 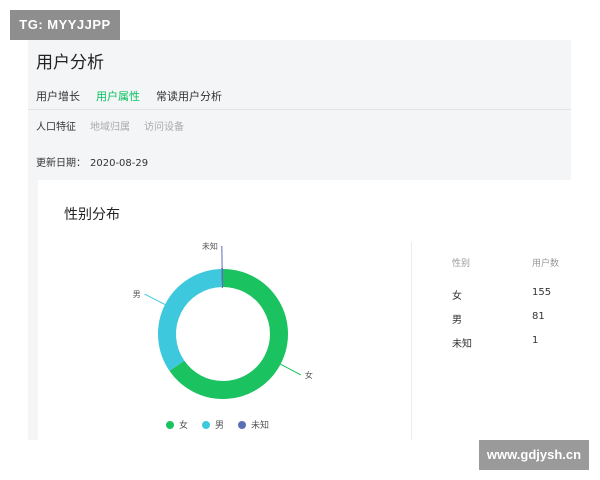 I want to click on main-tabs: 用户增长 用户属性 常读用户分析, so click(x=129, y=99).